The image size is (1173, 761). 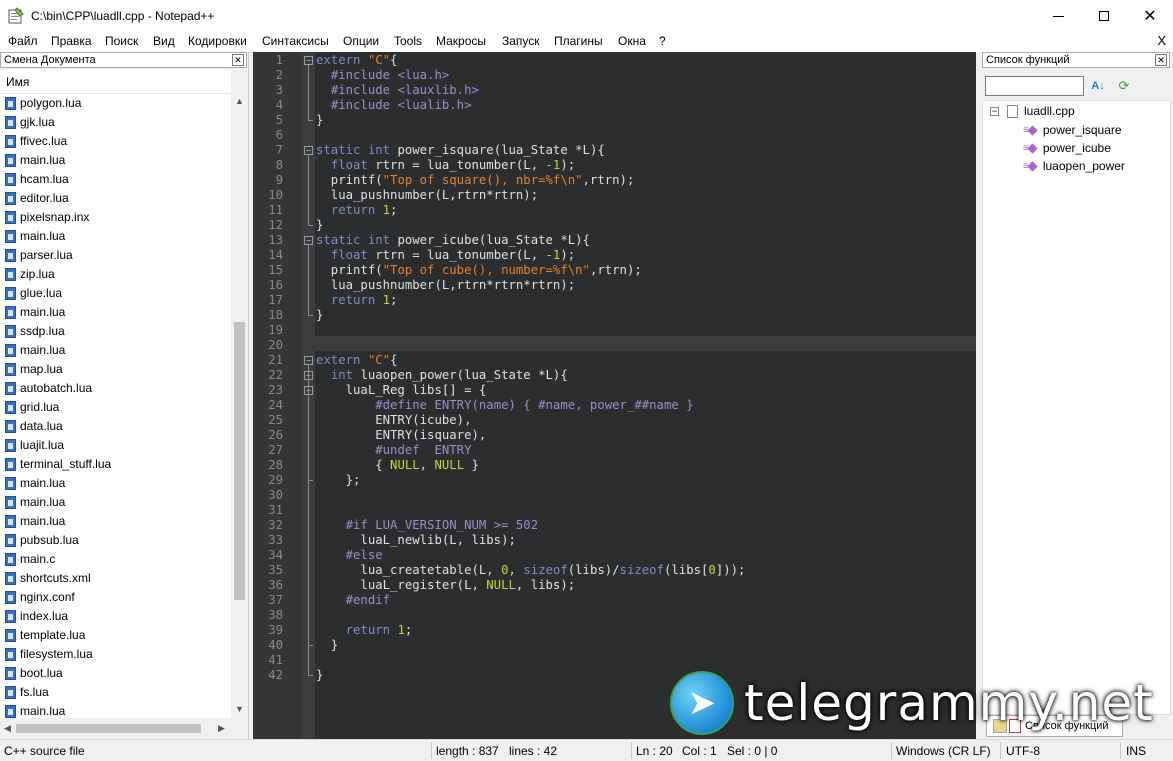 I want to click on menu-item: Запуск, so click(x=521, y=41).